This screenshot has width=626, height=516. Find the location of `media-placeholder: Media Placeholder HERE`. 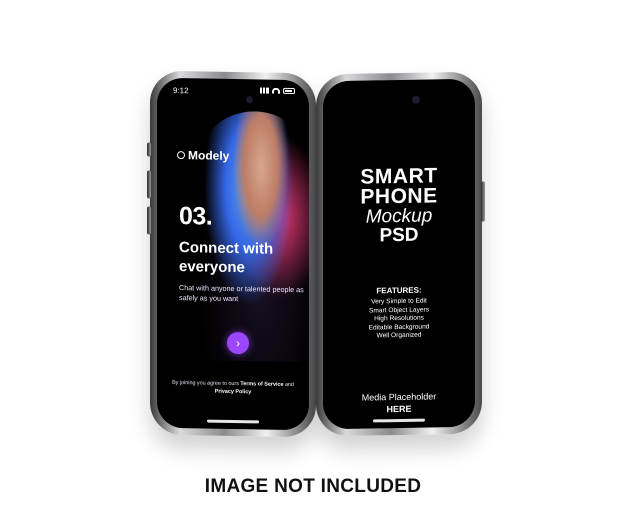

media-placeholder: Media Placeholder HERE is located at coordinates (399, 403).